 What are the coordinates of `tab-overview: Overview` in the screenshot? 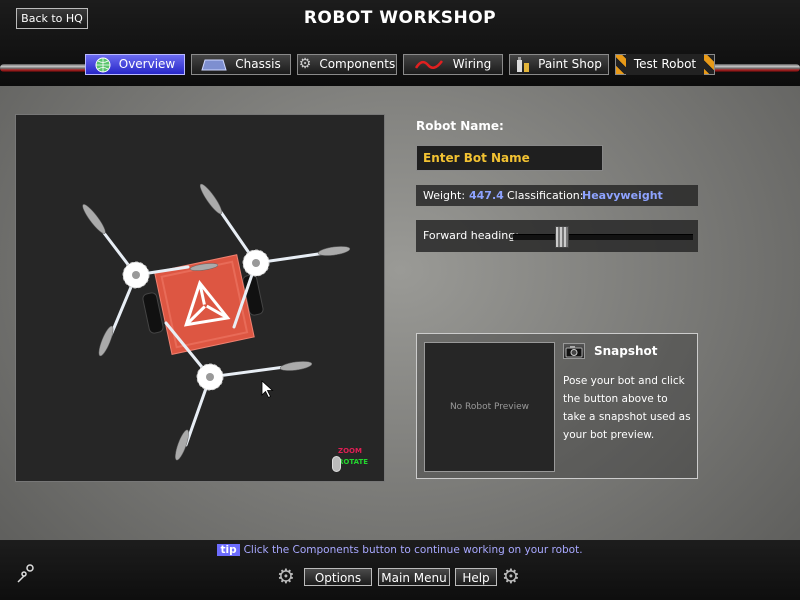 It's located at (135, 64).